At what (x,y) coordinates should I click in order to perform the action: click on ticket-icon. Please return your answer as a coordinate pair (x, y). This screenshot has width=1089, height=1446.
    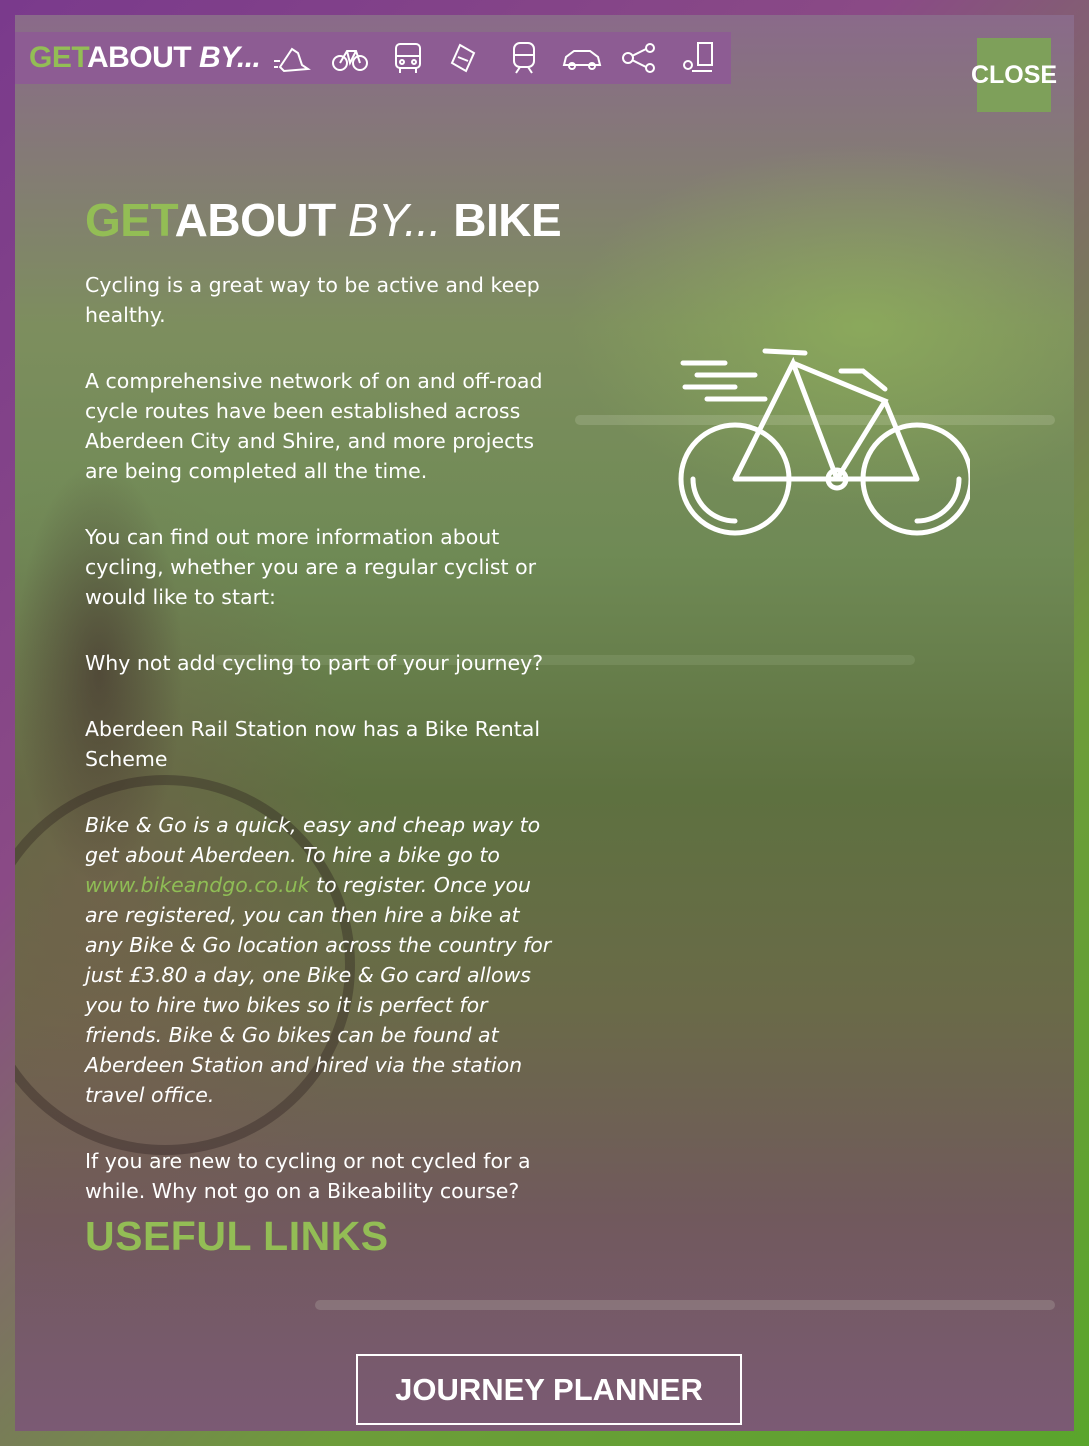
    Looking at the image, I should click on (466, 58).